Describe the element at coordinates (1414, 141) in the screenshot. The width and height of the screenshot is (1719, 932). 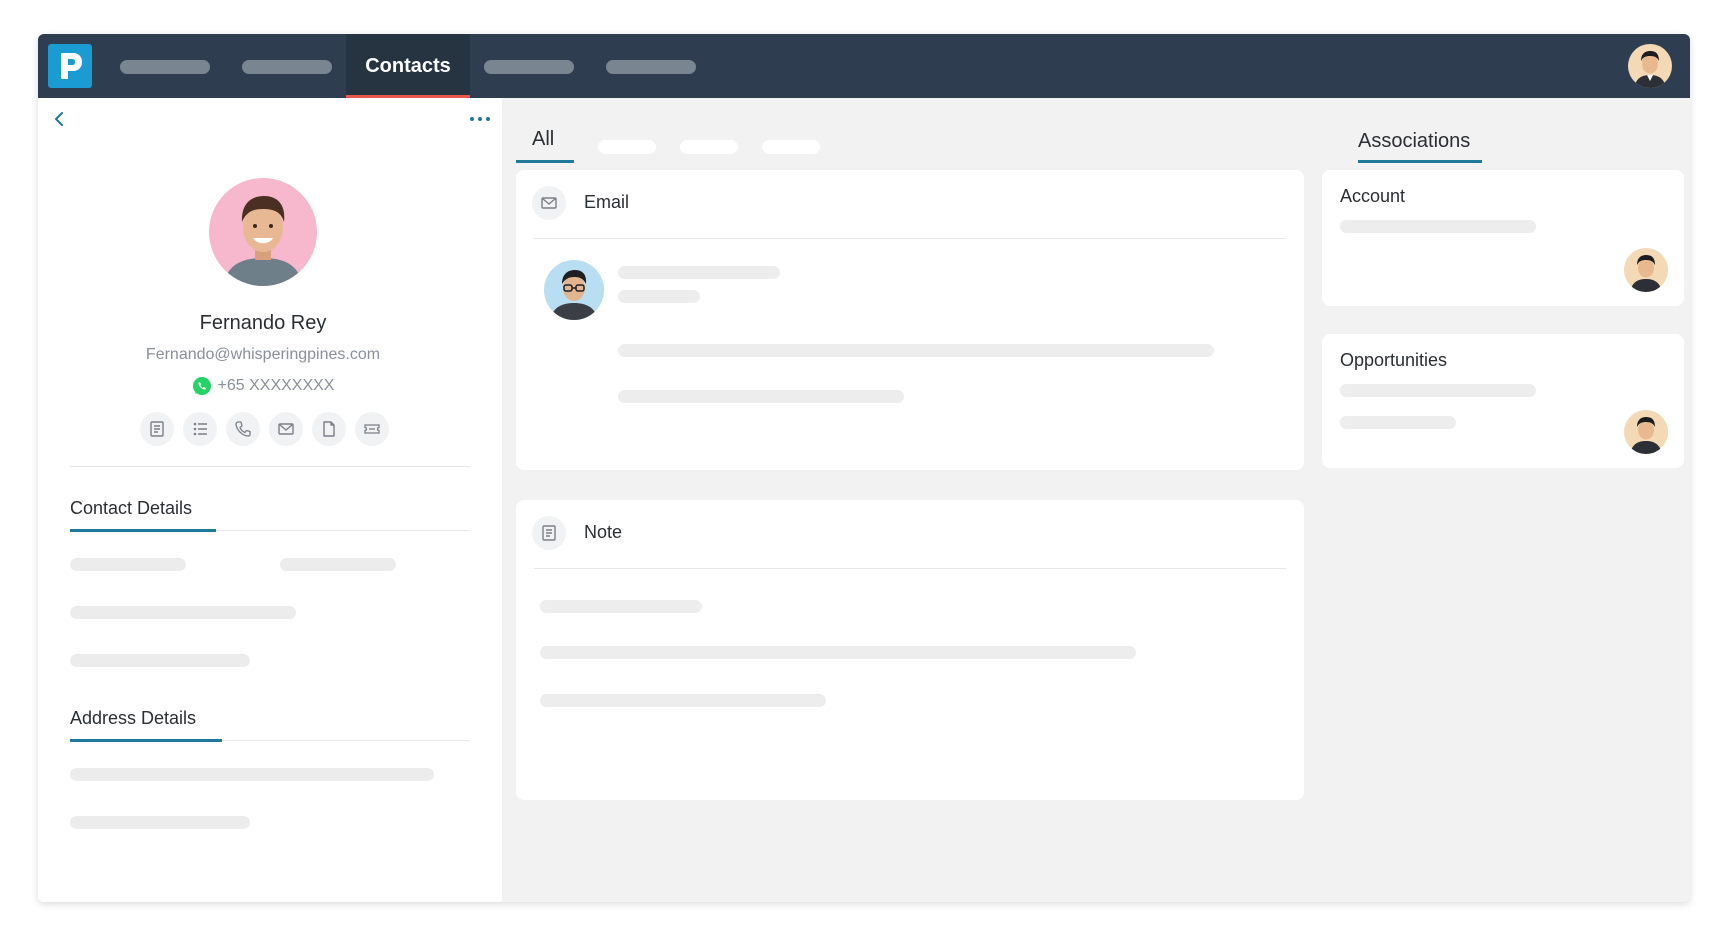
I see `associations-heading: Associations` at that location.